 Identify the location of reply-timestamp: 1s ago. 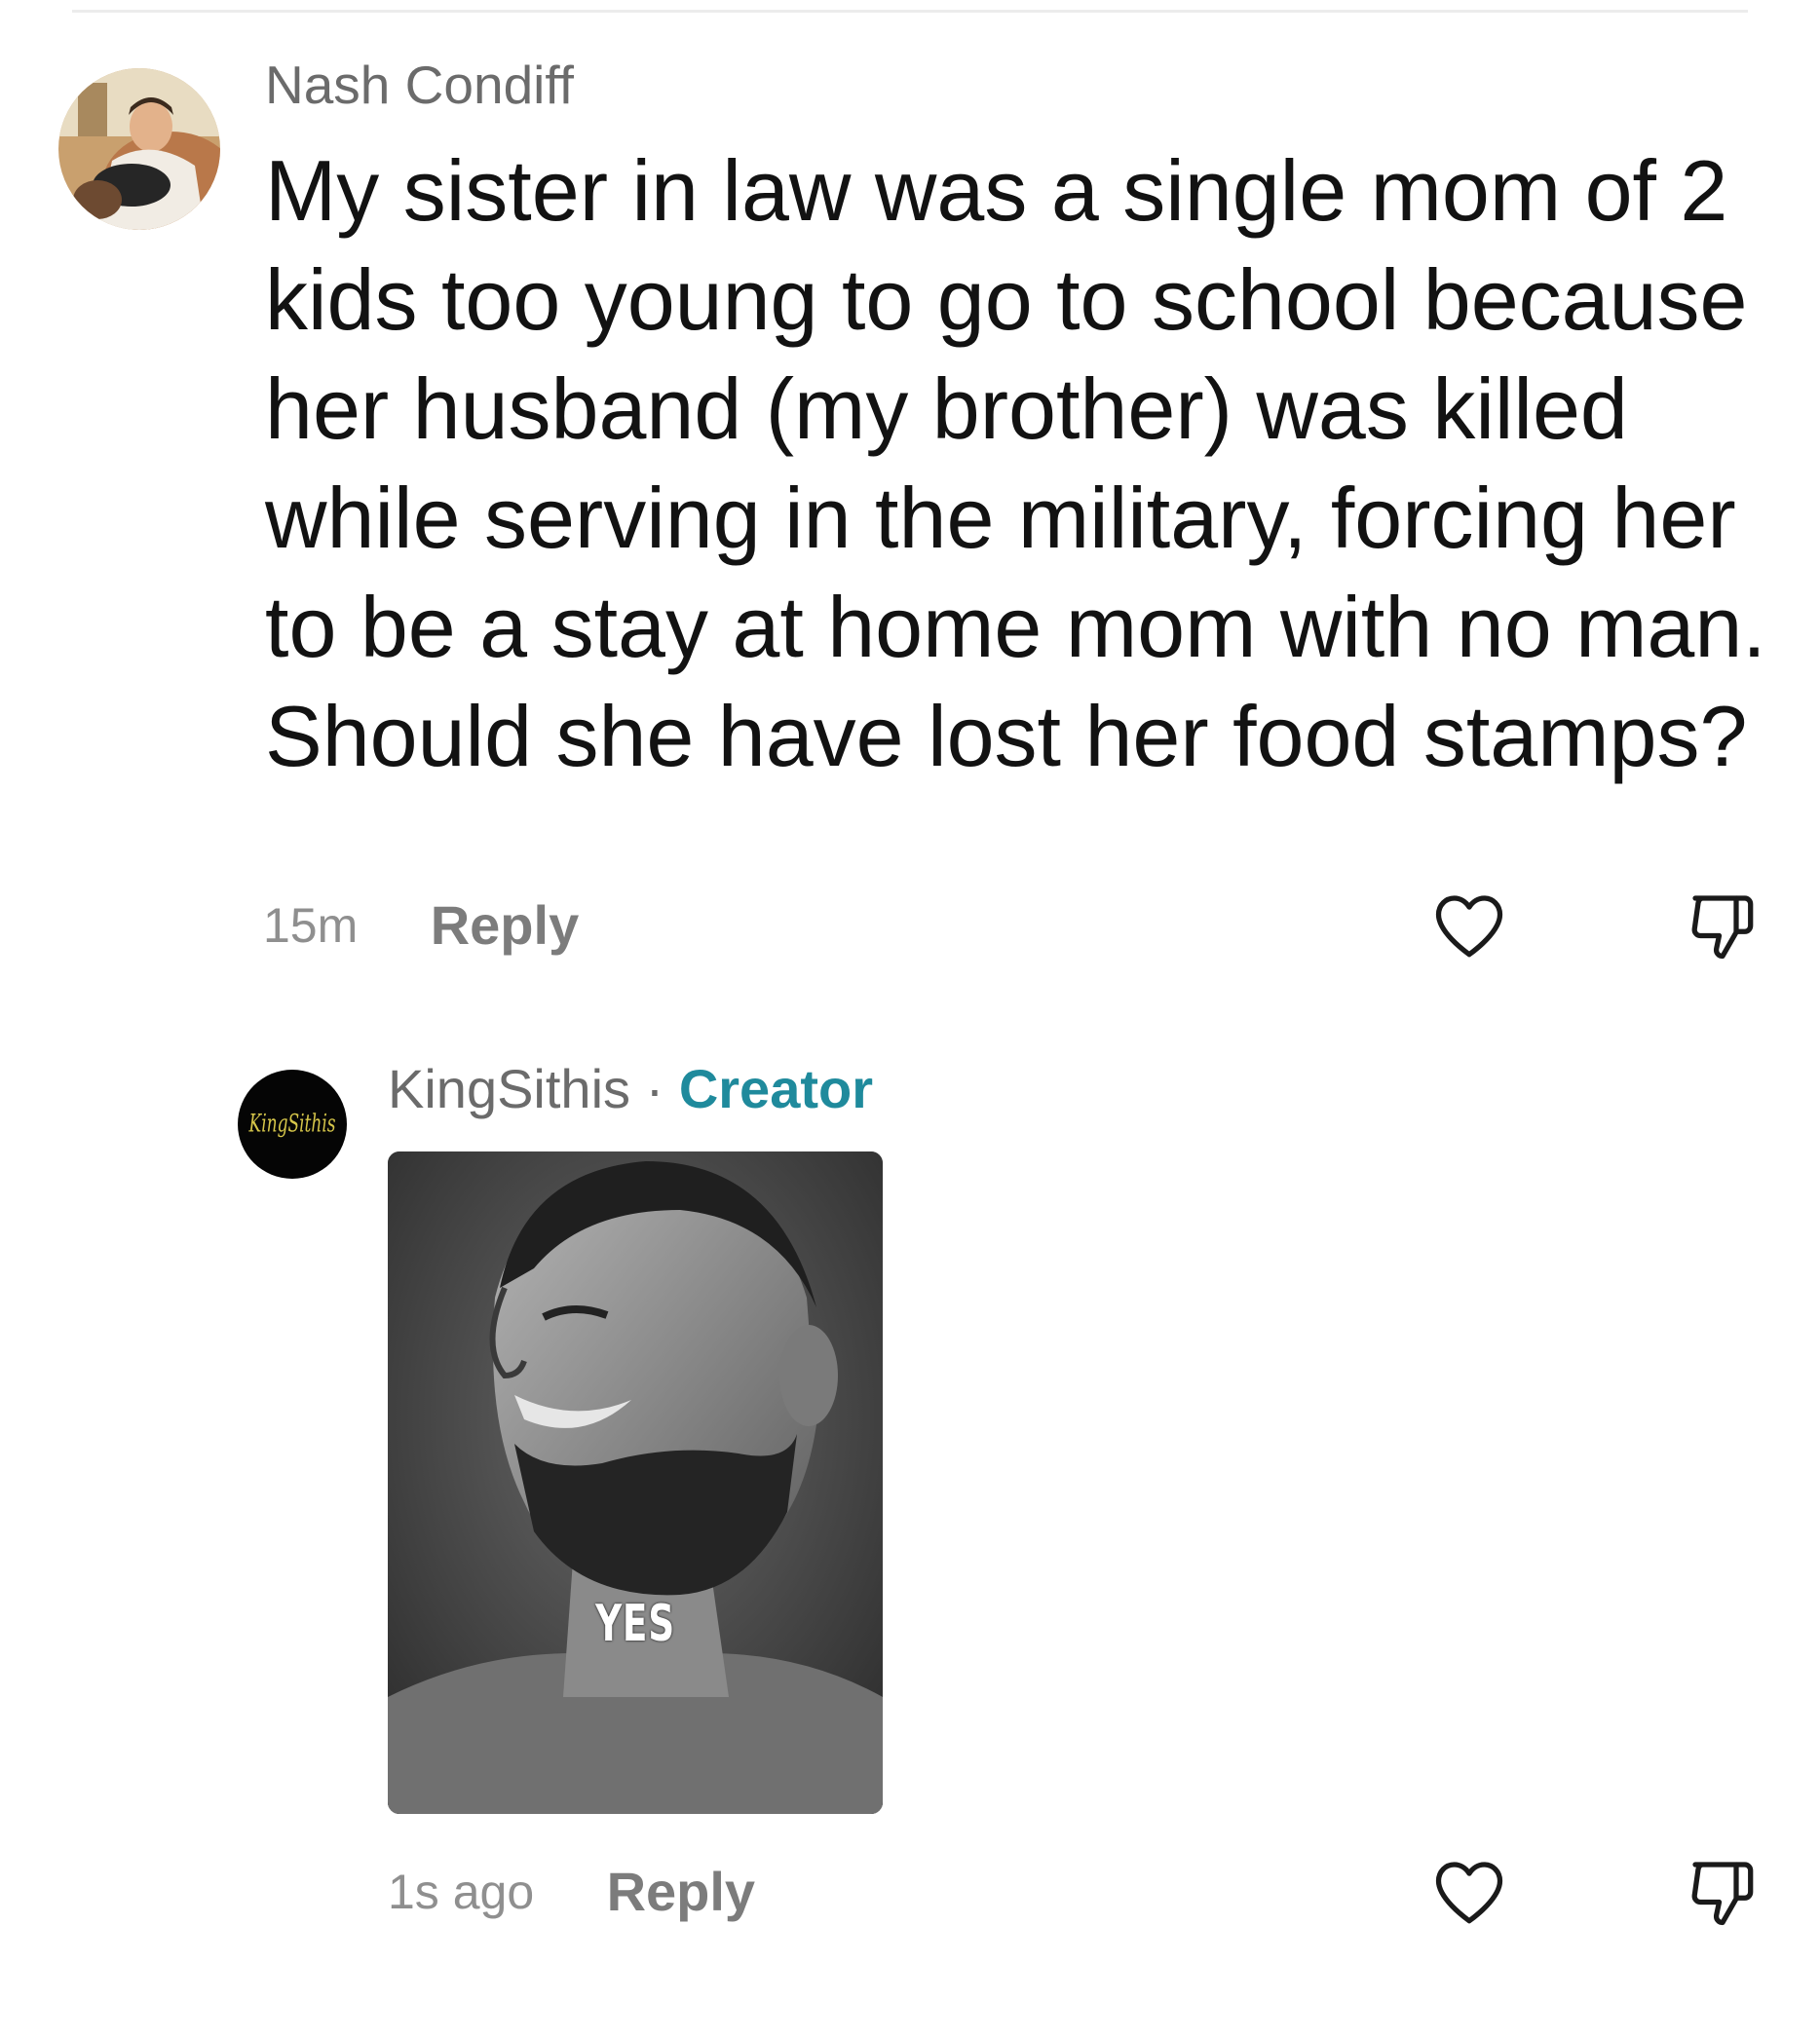
(461, 1892).